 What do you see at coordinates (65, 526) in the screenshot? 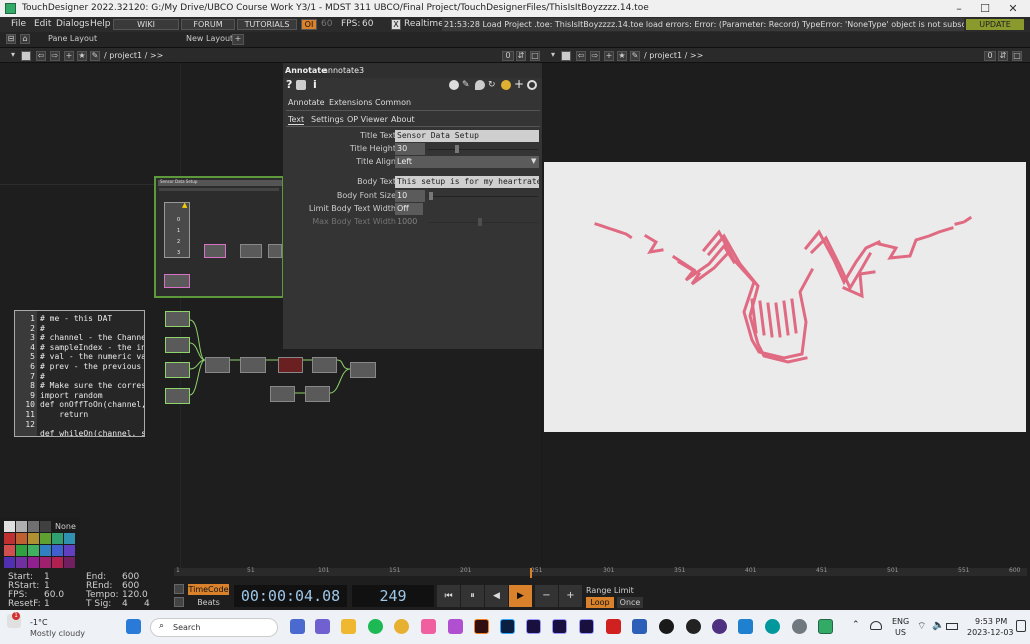
I see `palette-none: None` at bounding box center [65, 526].